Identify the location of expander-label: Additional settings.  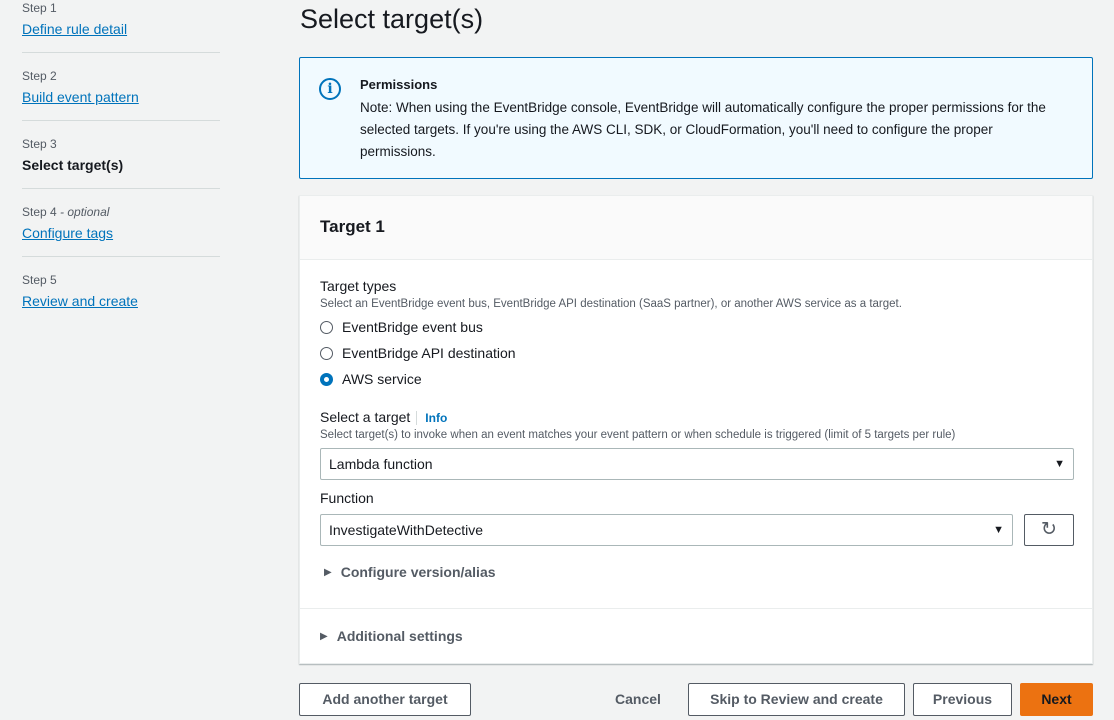
(399, 636).